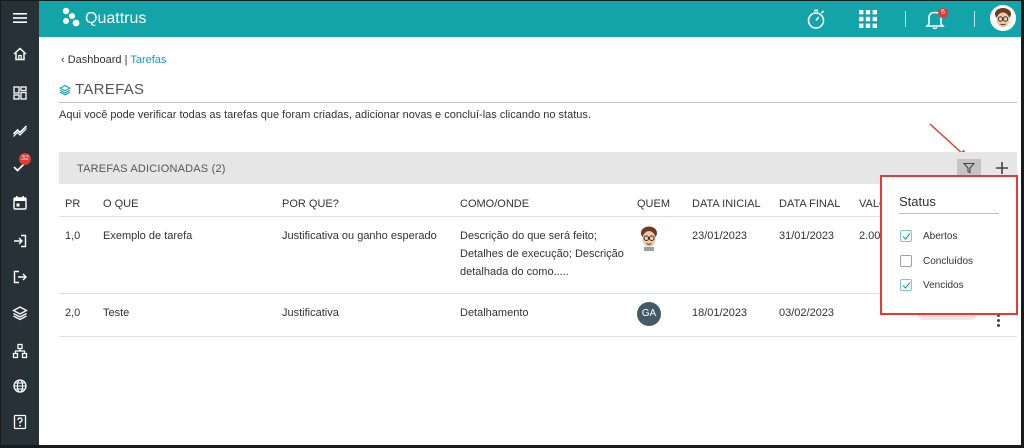 This screenshot has height=448, width=1024. Describe the element at coordinates (20, 130) in the screenshot. I see `indicators-icon` at that location.